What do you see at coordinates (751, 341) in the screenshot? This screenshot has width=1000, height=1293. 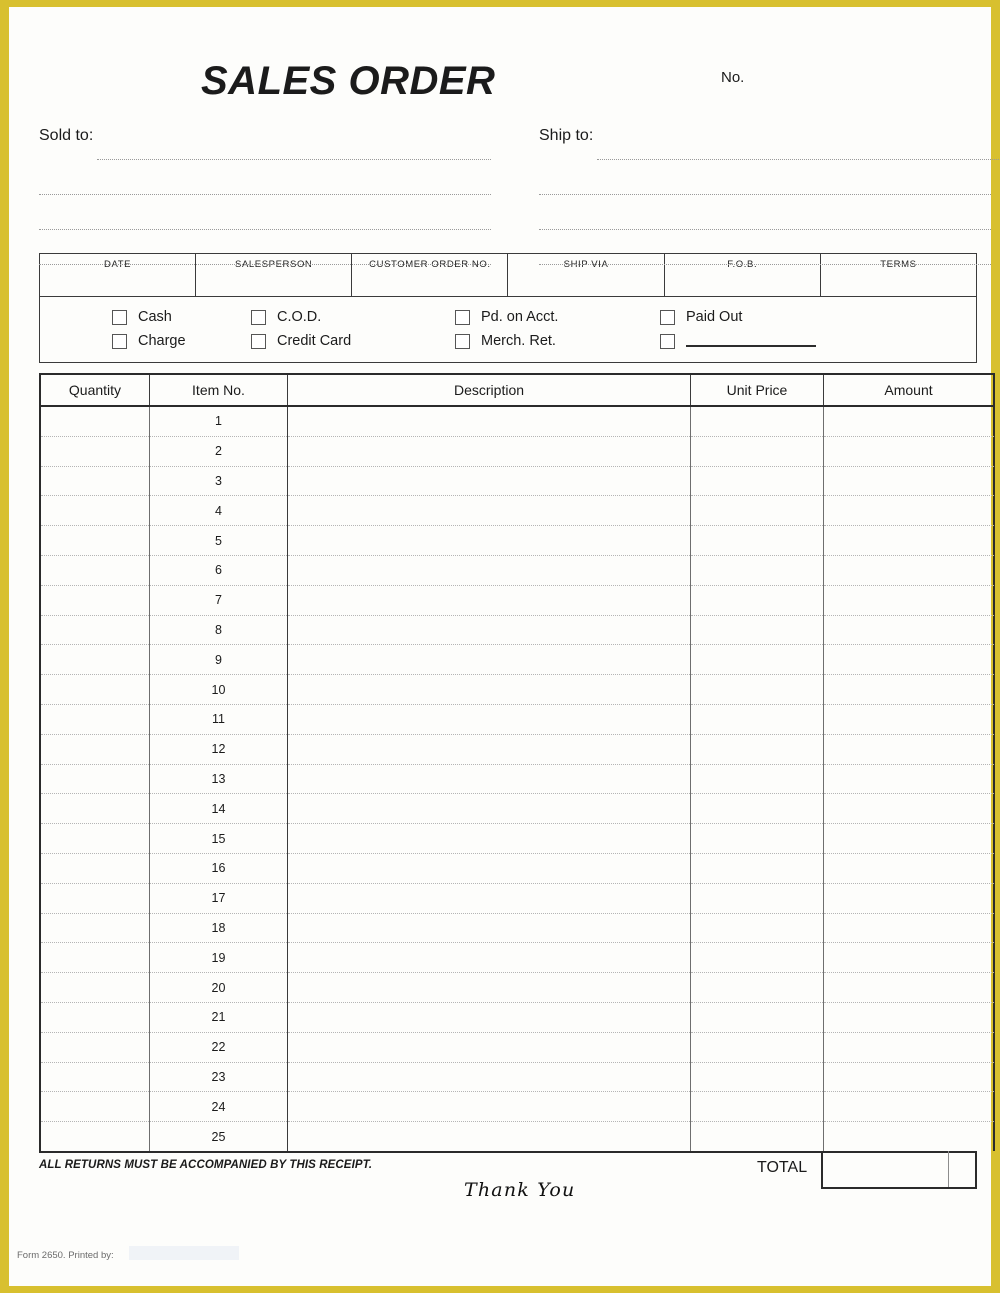 I see `payment-option-write-in-line` at bounding box center [751, 341].